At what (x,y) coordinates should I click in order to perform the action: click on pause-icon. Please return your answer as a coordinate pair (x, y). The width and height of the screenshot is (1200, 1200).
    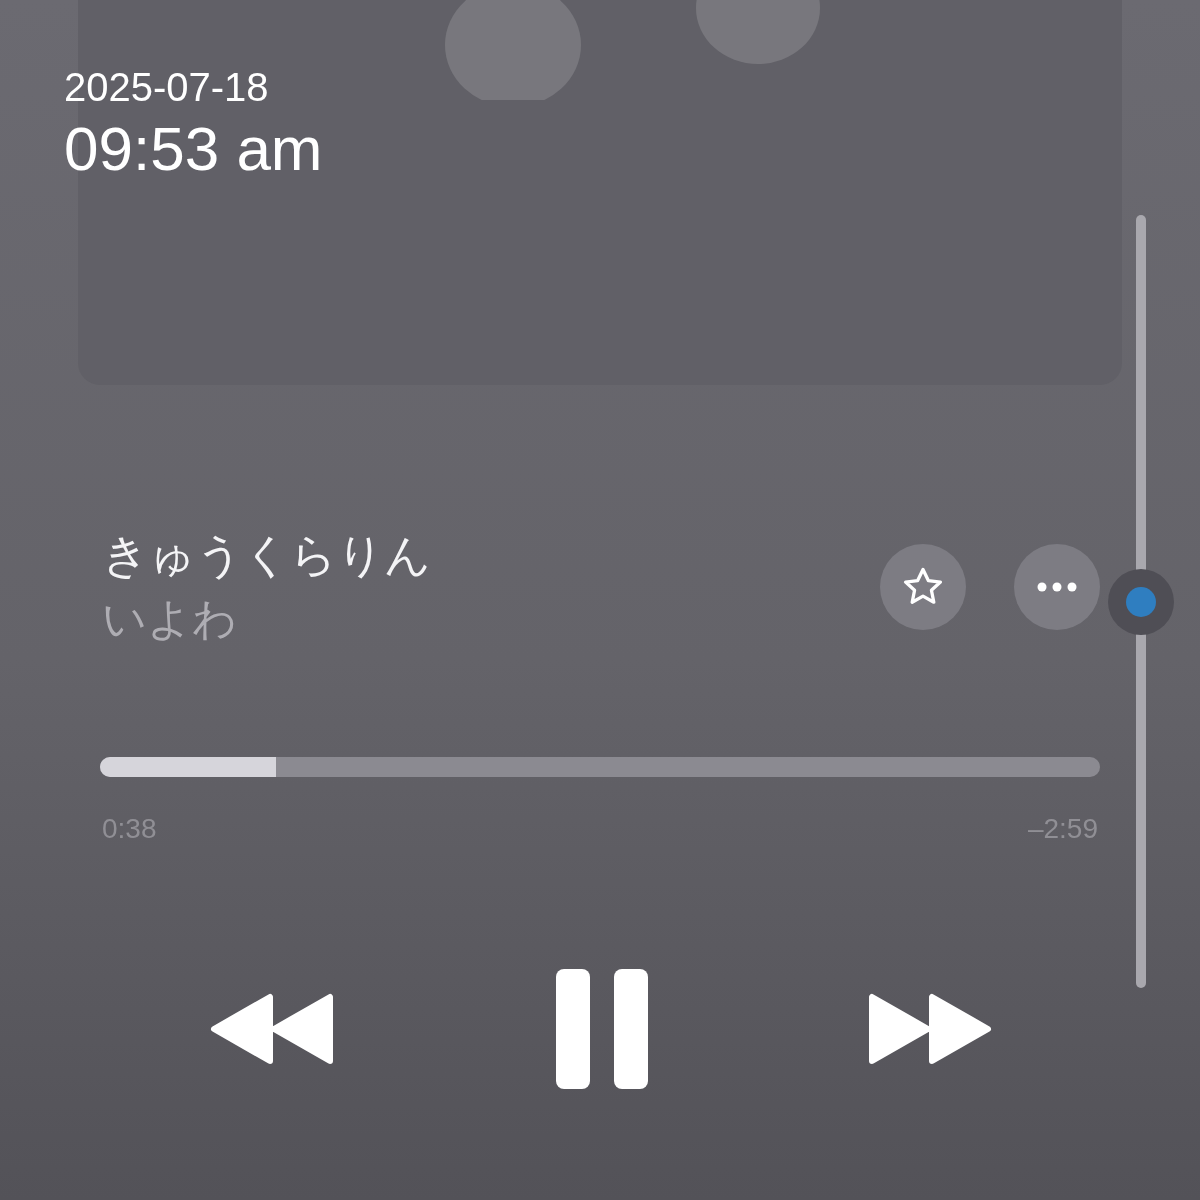
    Looking at the image, I should click on (602, 1029).